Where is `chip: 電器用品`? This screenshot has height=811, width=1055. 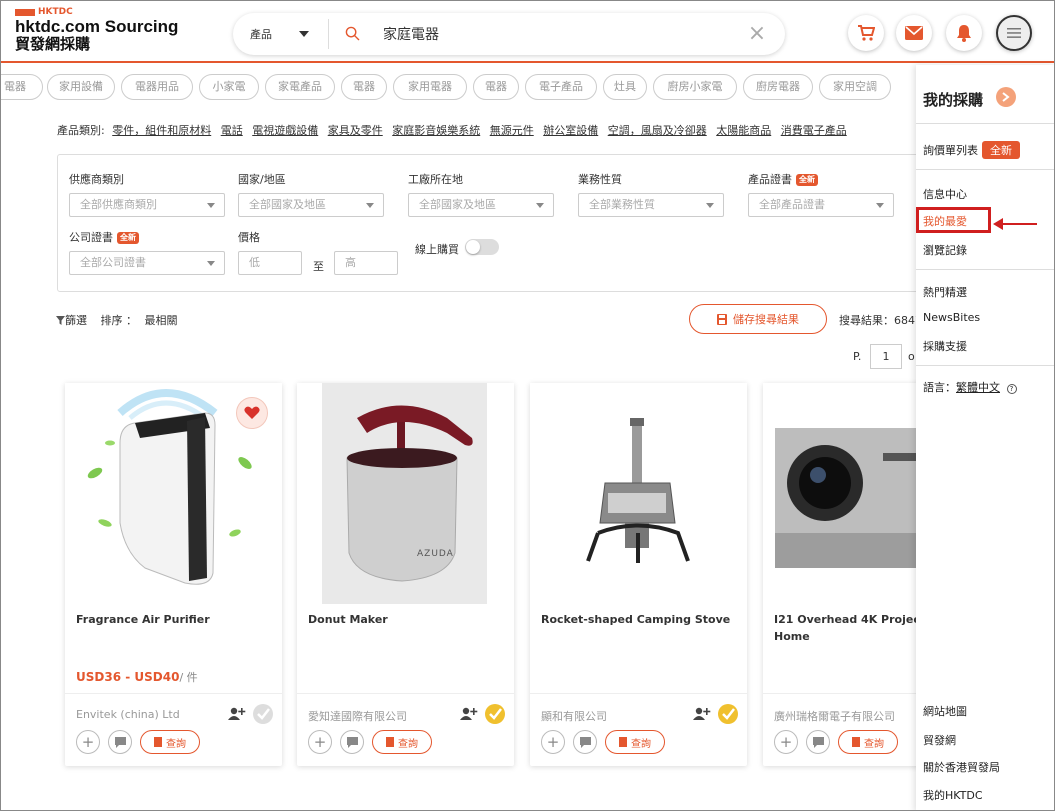
chip: 電器用品 is located at coordinates (157, 87).